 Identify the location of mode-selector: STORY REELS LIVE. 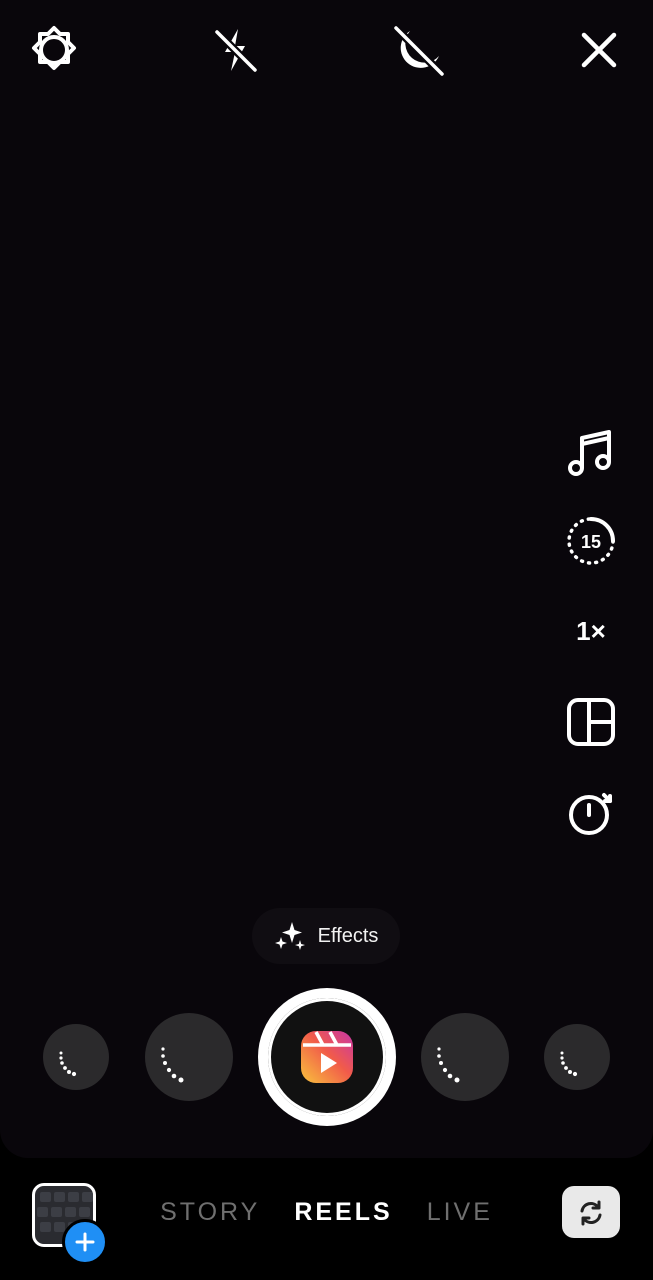
(326, 1216).